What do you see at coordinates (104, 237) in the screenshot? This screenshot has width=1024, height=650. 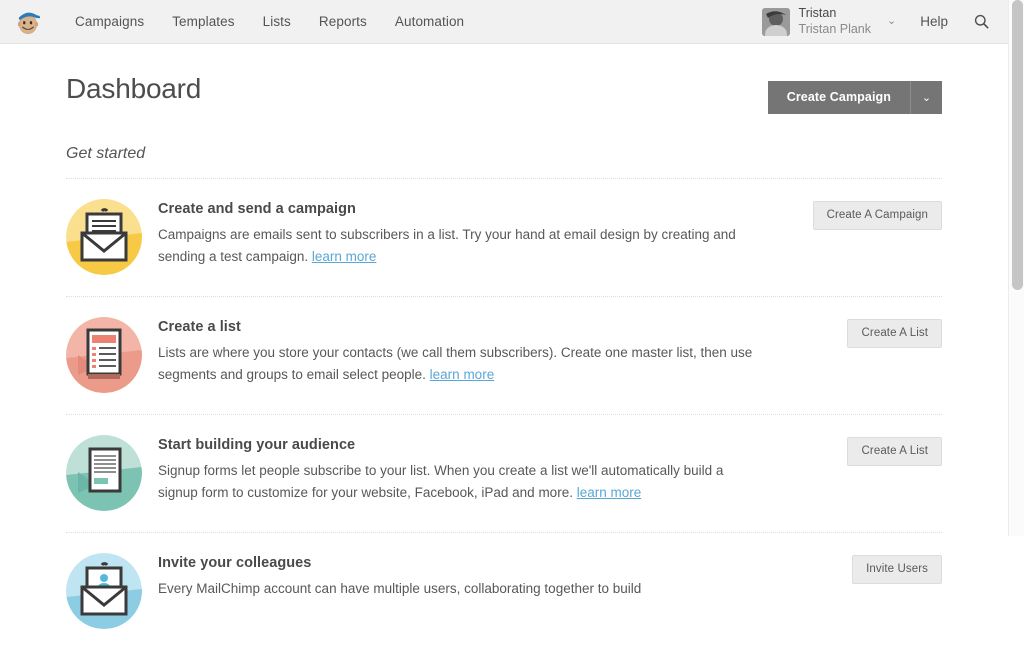 I see `envelope-letter-icon` at bounding box center [104, 237].